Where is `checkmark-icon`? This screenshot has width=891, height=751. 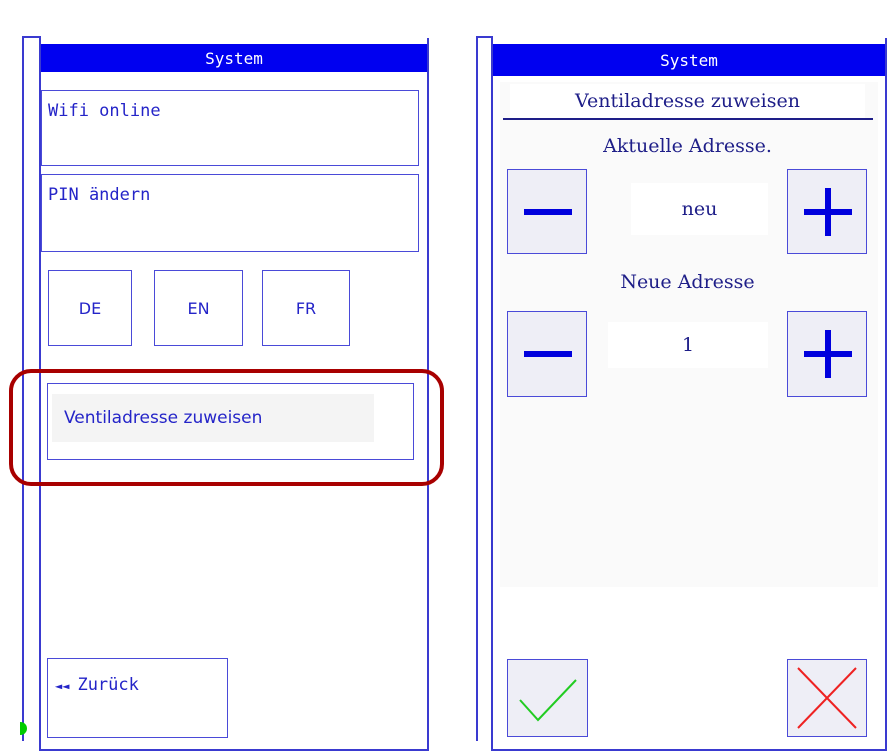
checkmark-icon is located at coordinates (548, 700).